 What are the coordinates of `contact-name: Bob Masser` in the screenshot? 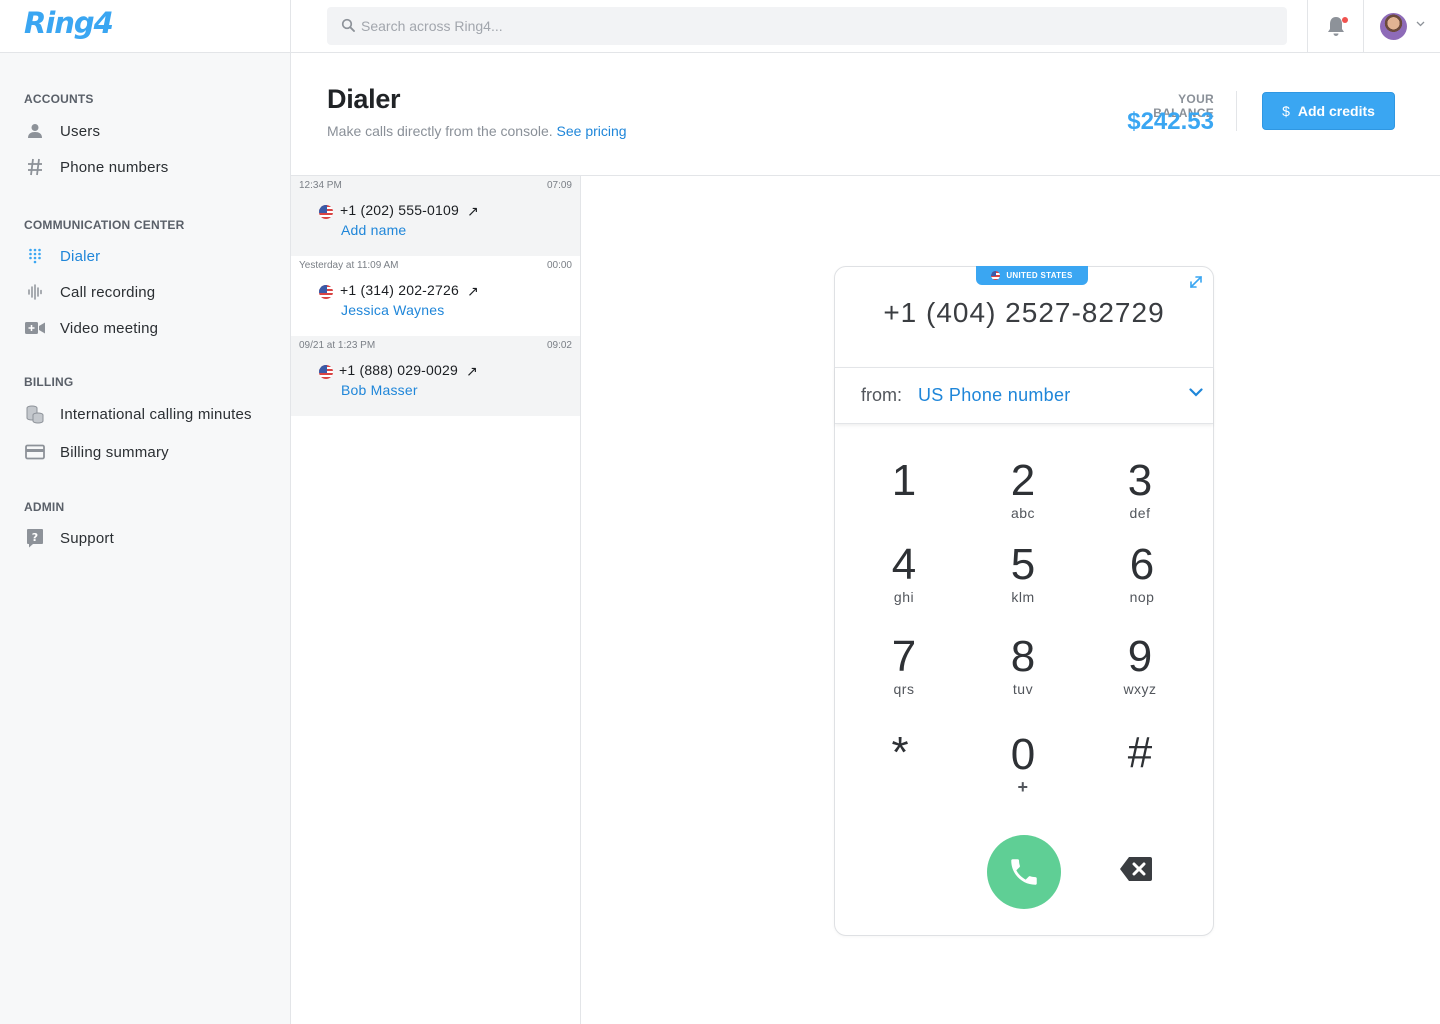 It's located at (379, 390).